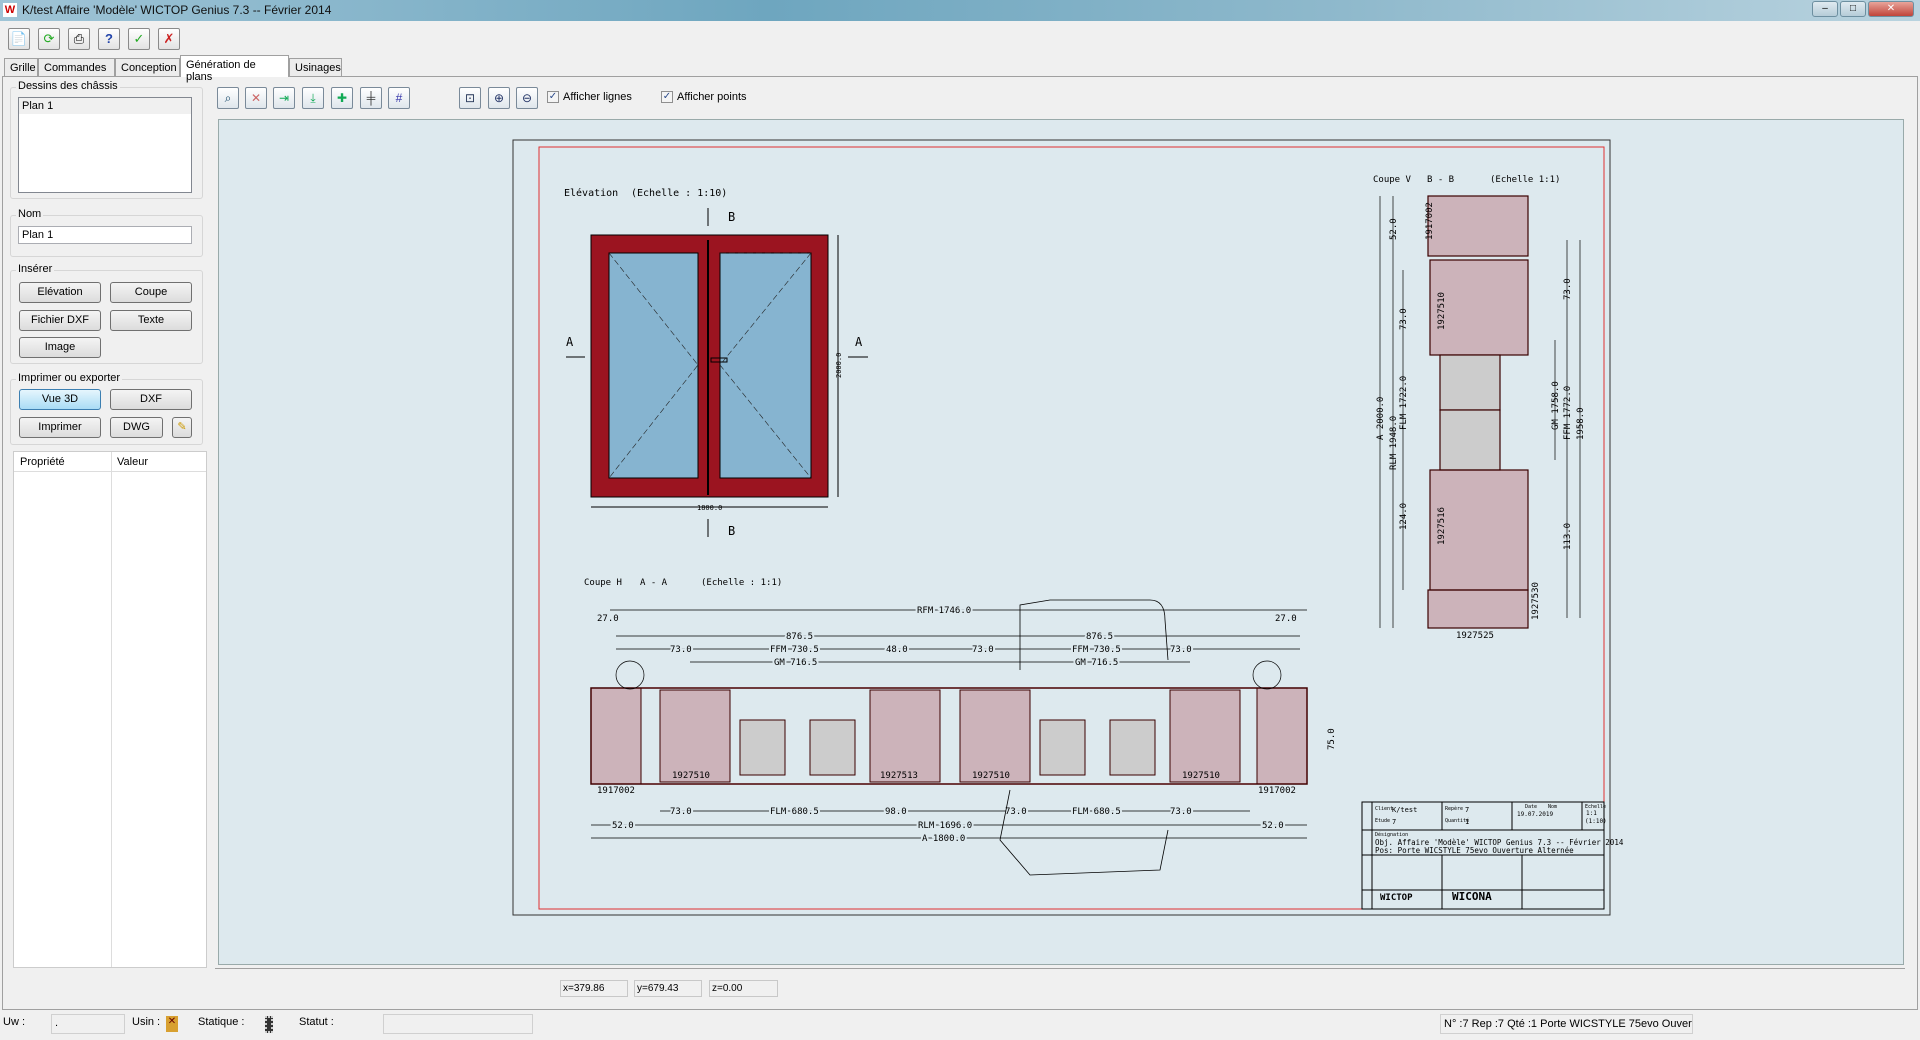  Describe the element at coordinates (399, 98) in the screenshot. I see `grid-icon: #` at that location.